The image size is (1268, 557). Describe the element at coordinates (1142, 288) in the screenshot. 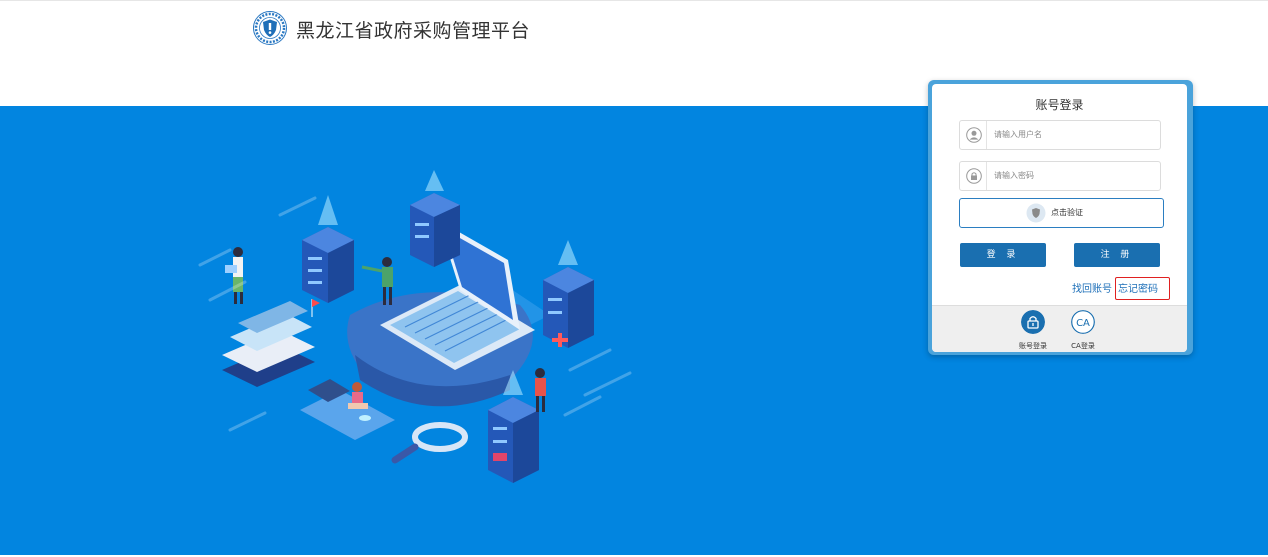

I see `forgot-password-highlight-box` at that location.